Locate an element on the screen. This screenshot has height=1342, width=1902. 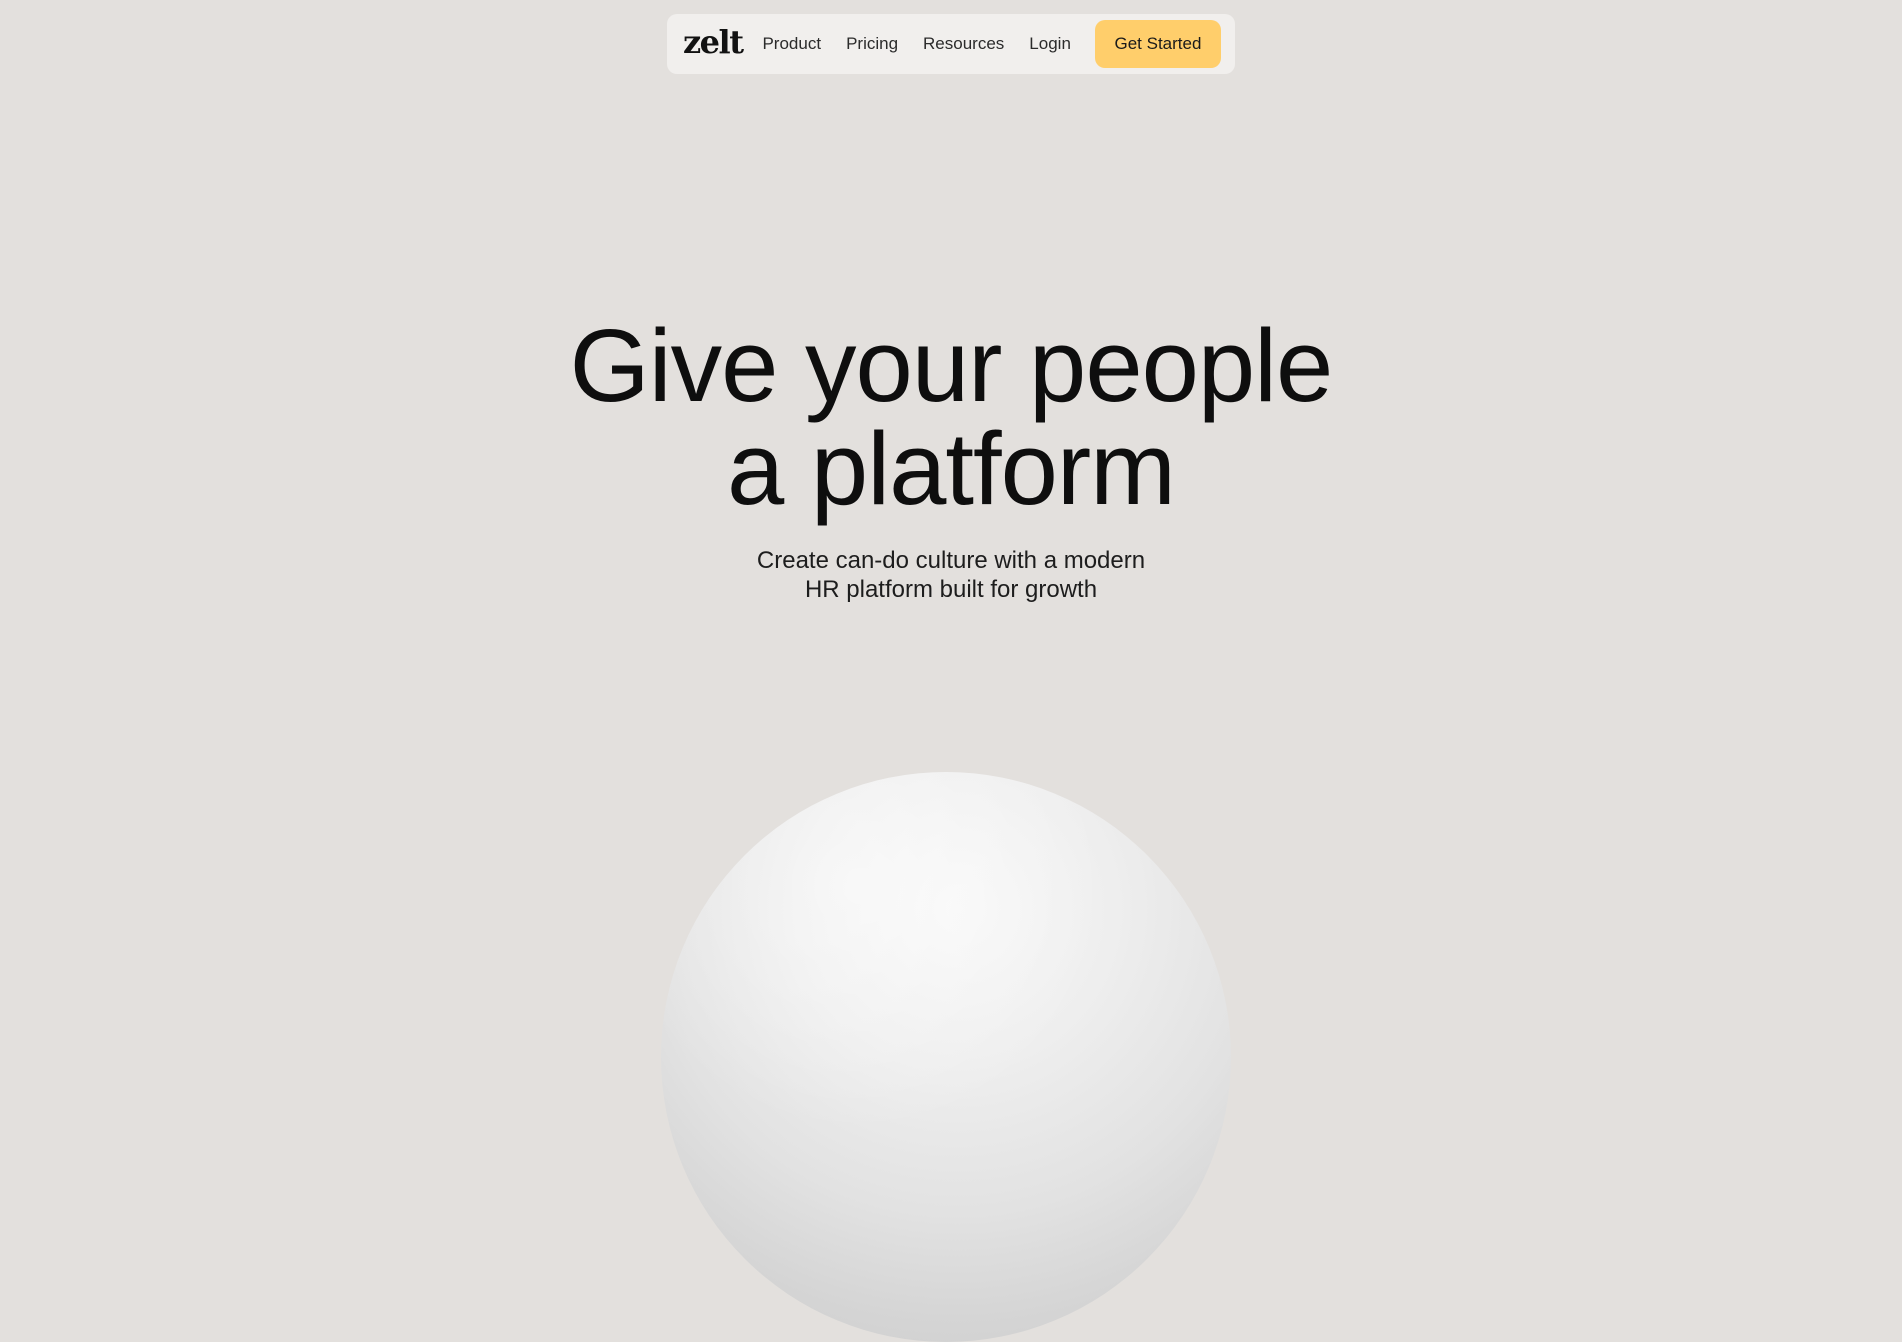
decorative-sphere-image is located at coordinates (946, 1057).